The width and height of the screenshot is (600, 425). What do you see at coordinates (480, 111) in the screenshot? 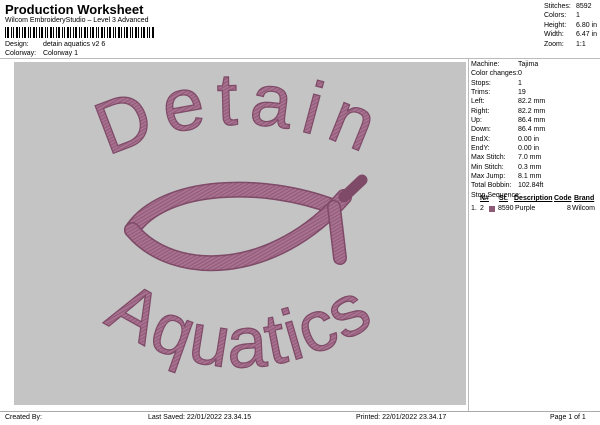
I see `info-label: Right:` at bounding box center [480, 111].